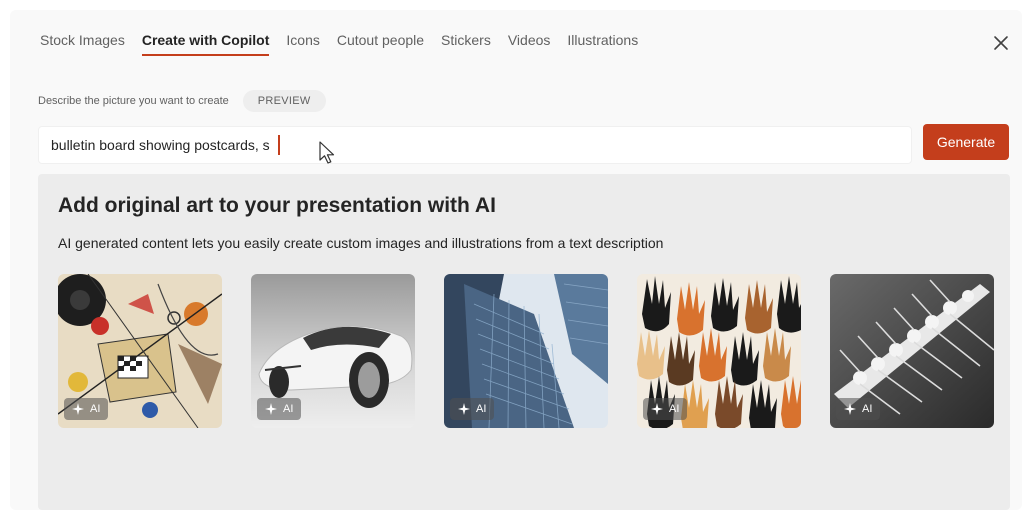 The height and width of the screenshot is (516, 1028). I want to click on tab-stickers: Stickers, so click(466, 44).